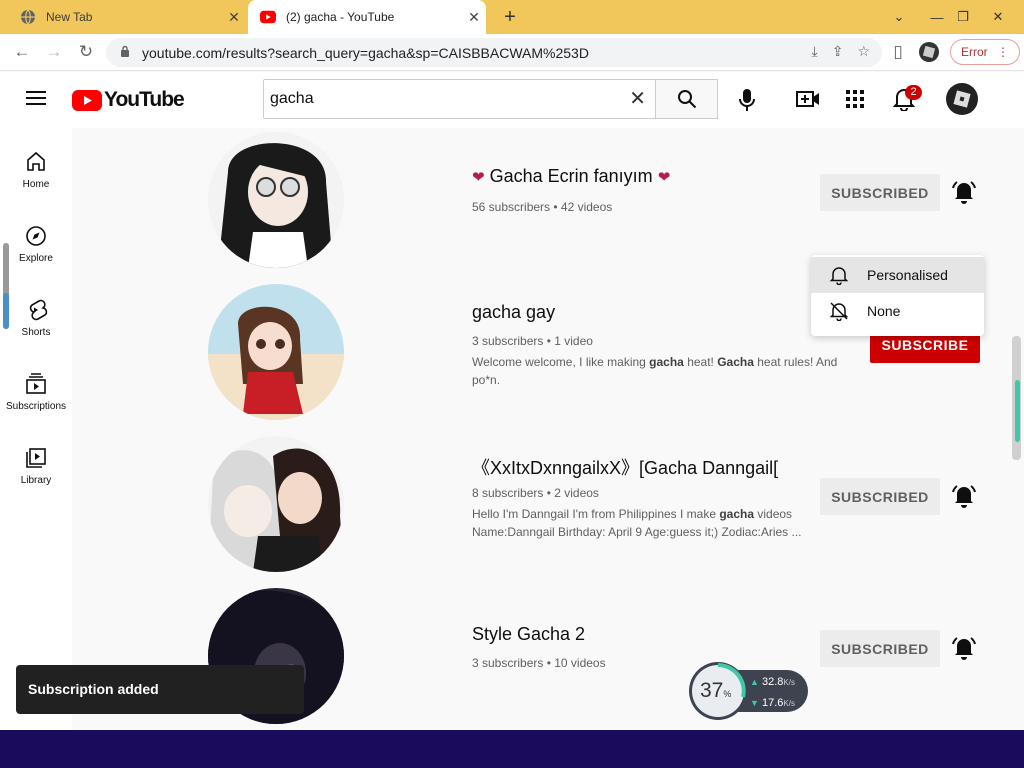 This screenshot has height=768, width=1024. What do you see at coordinates (36, 236) in the screenshot?
I see `explore-icon` at bounding box center [36, 236].